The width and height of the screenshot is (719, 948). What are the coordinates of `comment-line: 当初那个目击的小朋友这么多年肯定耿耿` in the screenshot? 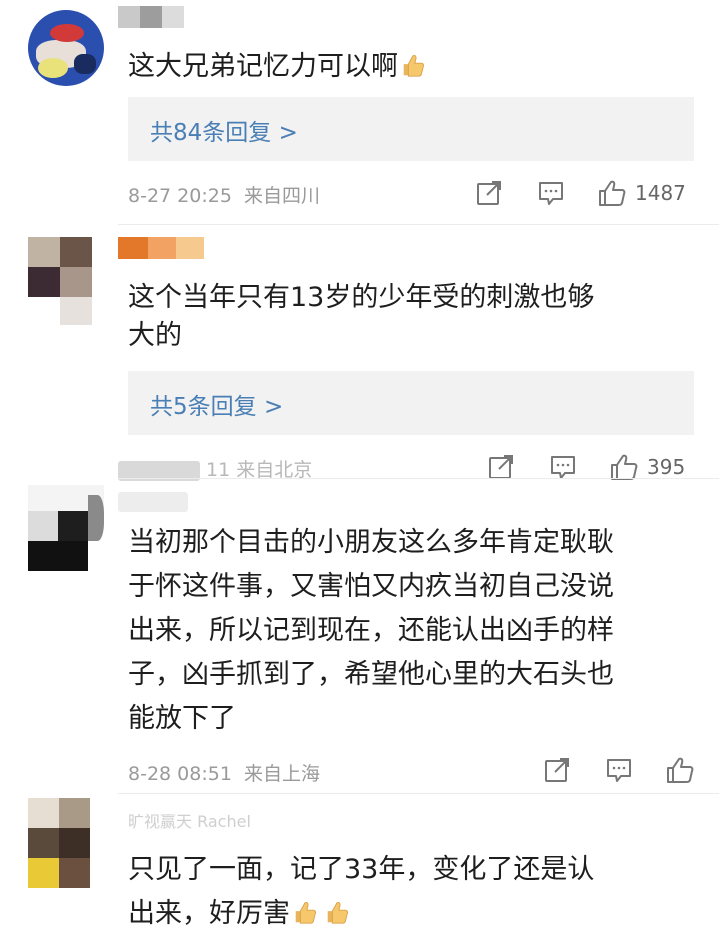 It's located at (371, 542).